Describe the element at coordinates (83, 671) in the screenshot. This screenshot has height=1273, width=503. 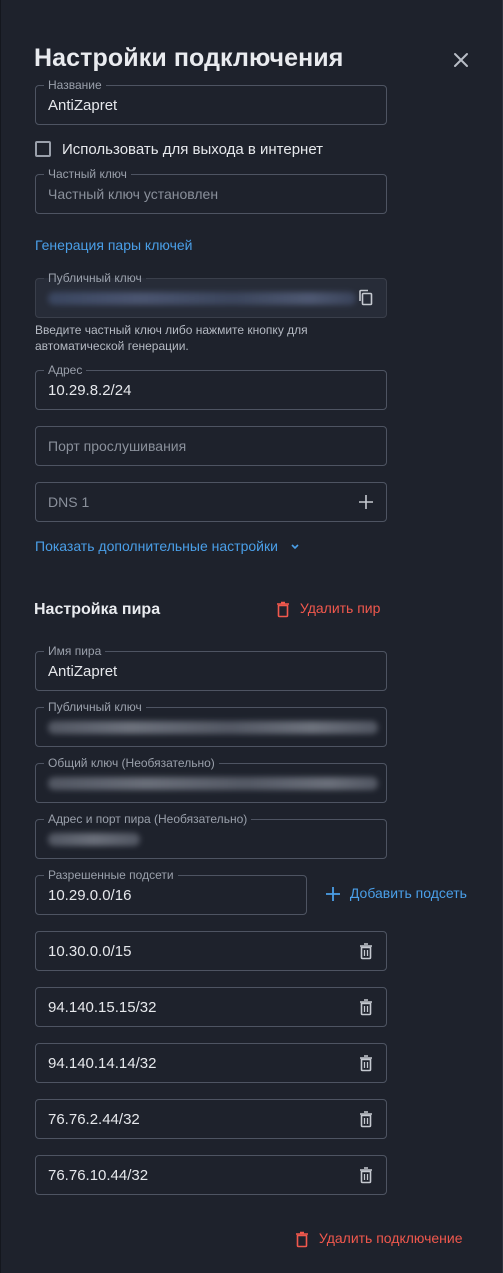
I see `peer-name-value: AntiZapret` at that location.